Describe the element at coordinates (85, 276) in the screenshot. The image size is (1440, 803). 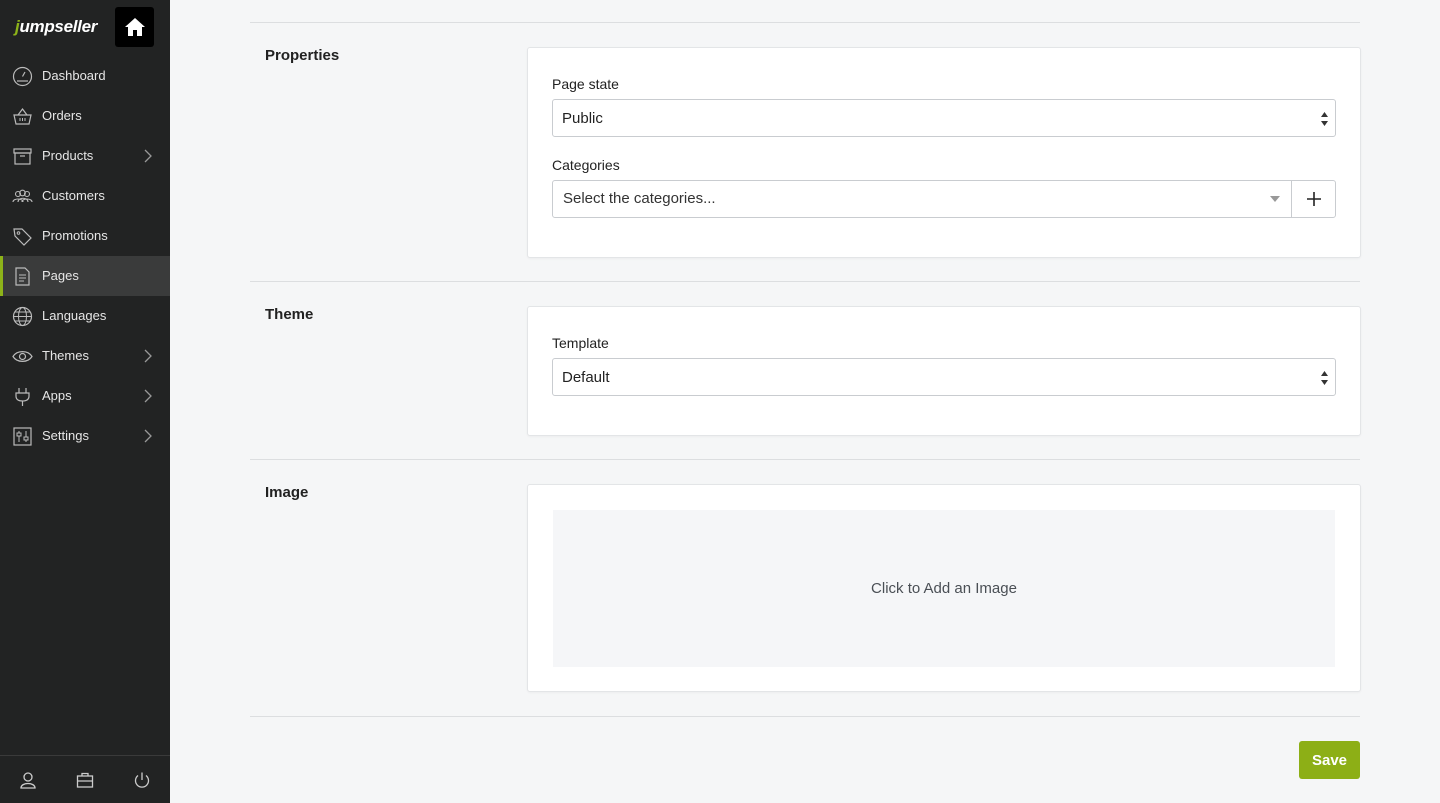
I see `sidebar-item-pages: Pages` at that location.